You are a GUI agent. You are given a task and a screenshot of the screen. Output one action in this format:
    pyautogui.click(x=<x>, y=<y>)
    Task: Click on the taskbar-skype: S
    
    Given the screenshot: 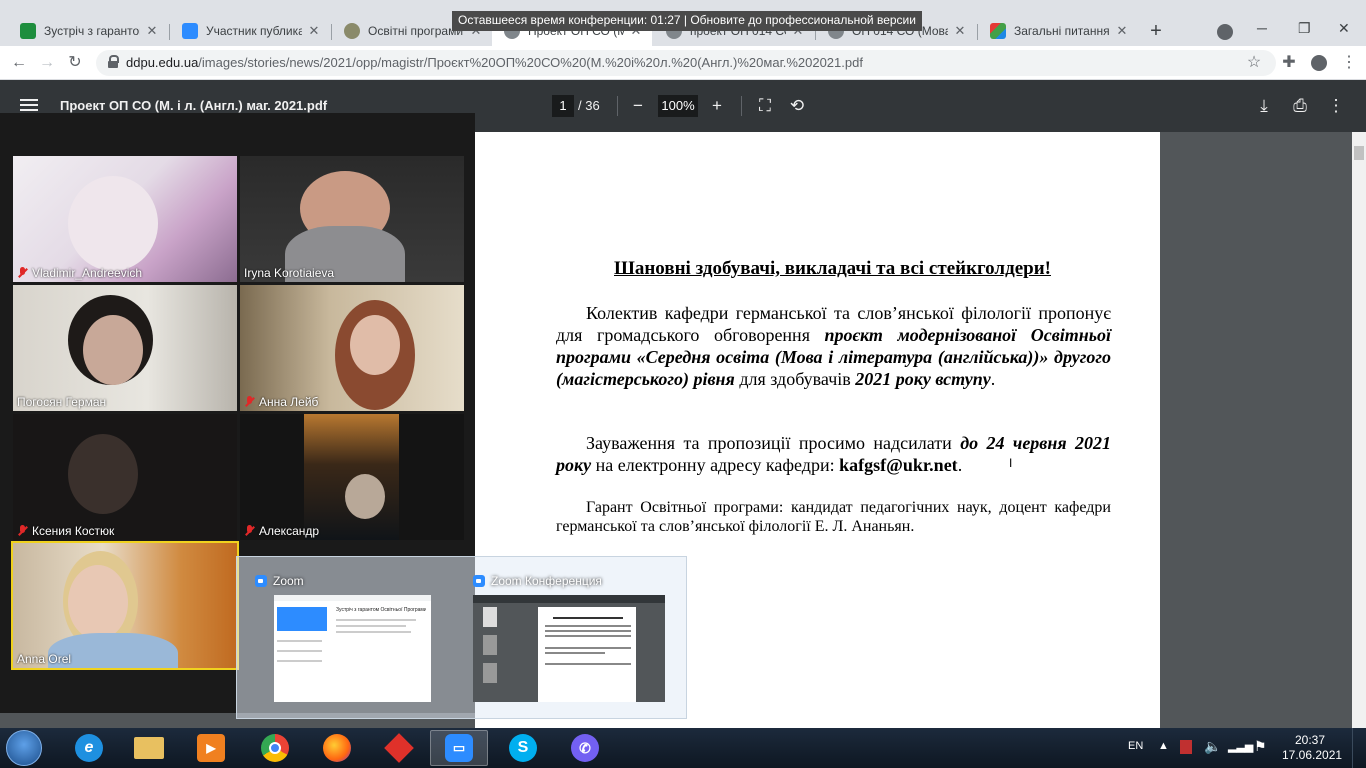 What is the action you would take?
    pyautogui.click(x=523, y=748)
    